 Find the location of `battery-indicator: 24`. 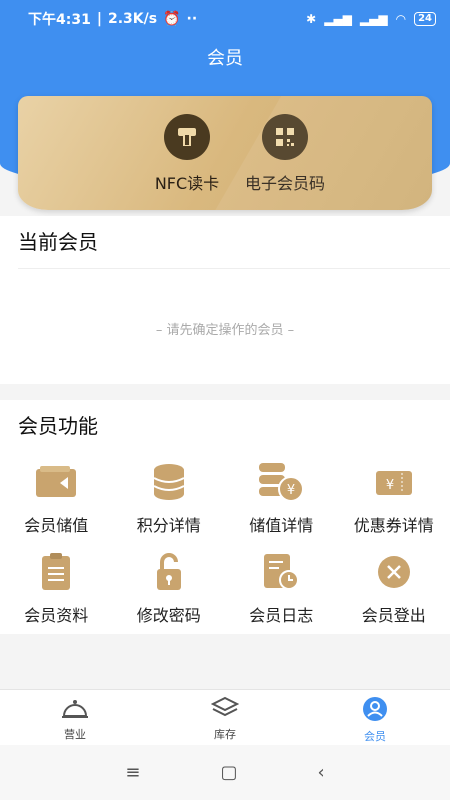

battery-indicator: 24 is located at coordinates (425, 19).